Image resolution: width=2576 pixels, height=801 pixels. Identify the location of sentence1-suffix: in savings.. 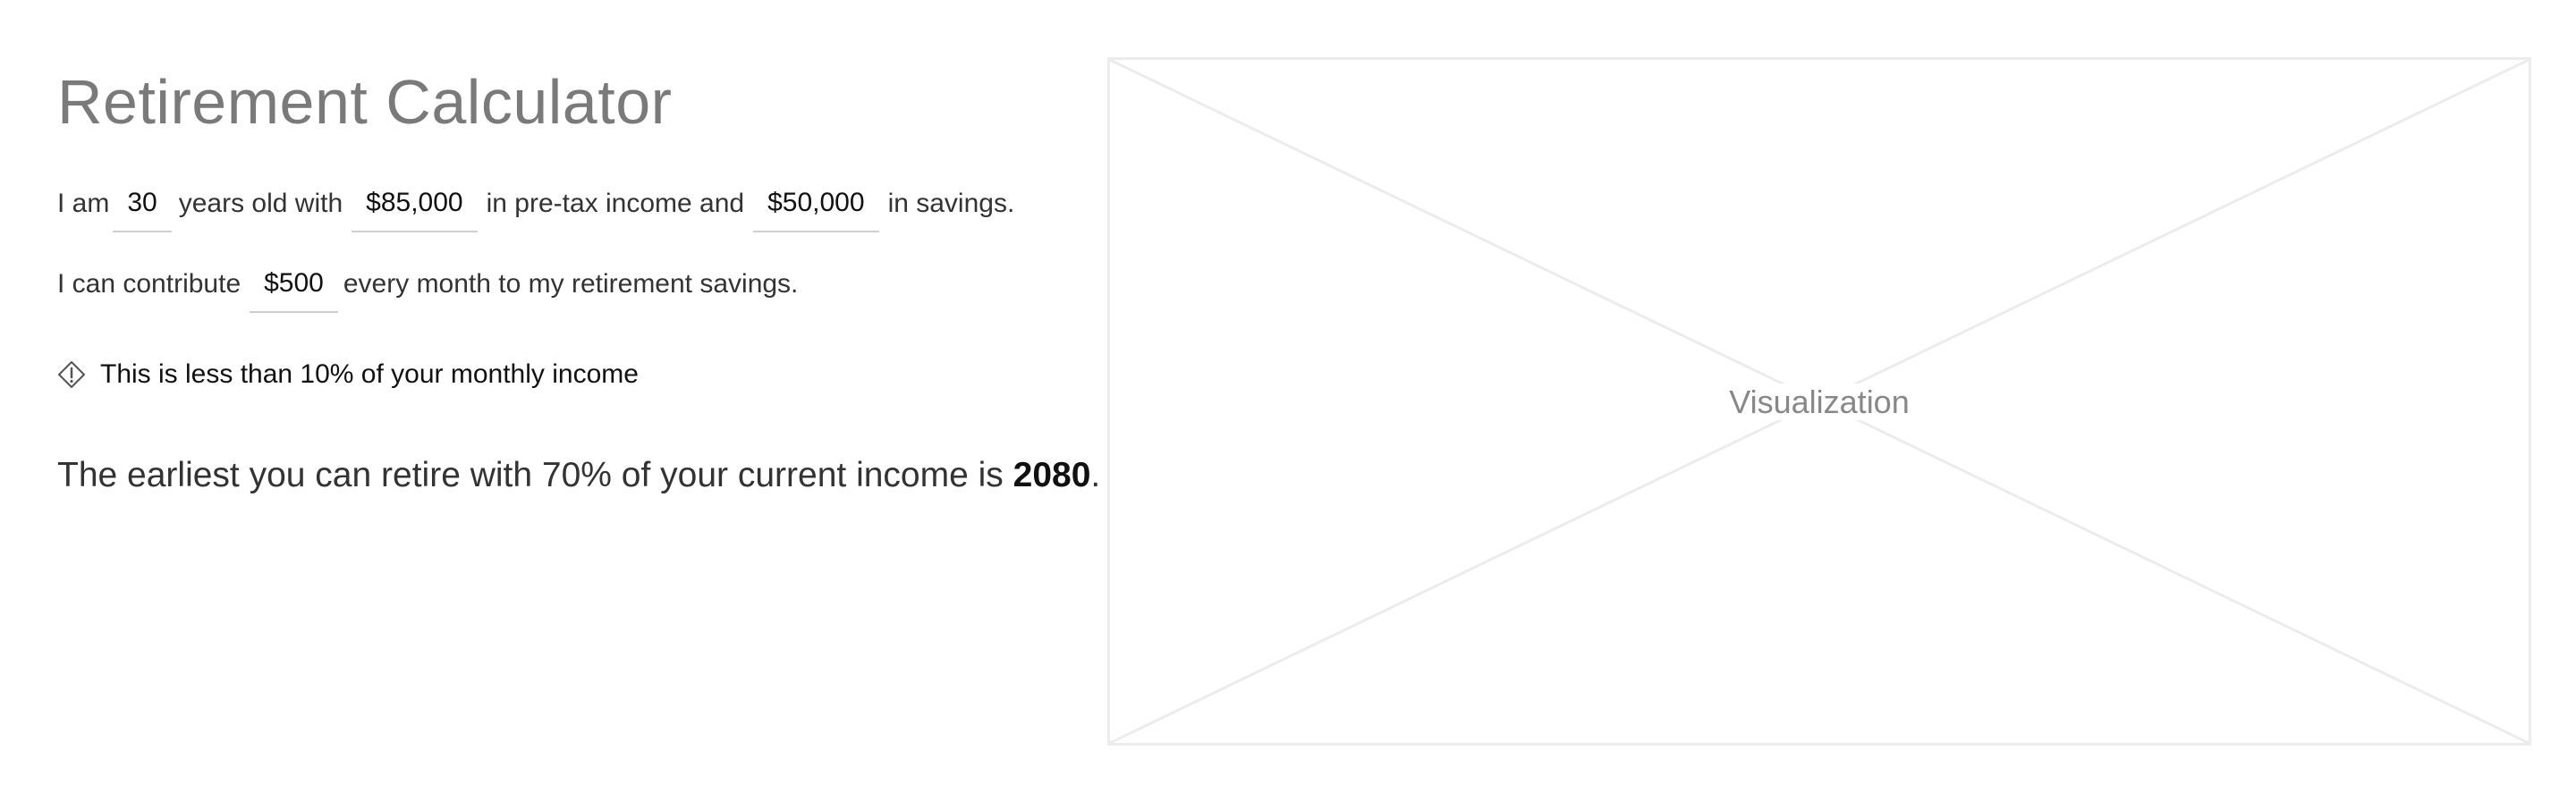
(951, 203).